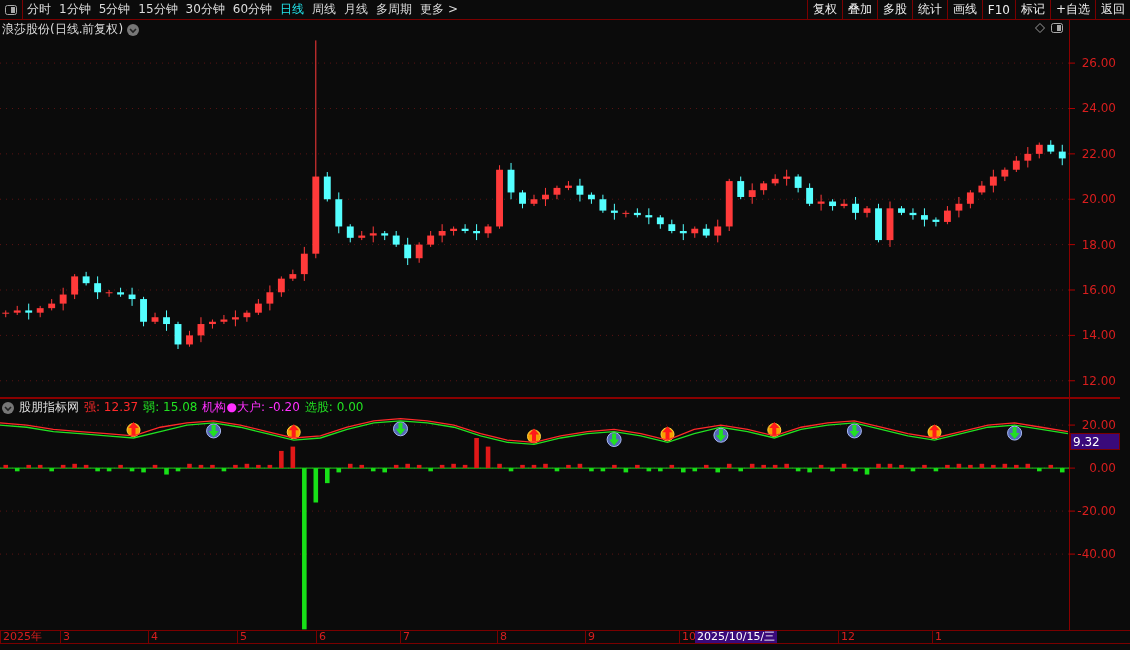 Image resolution: width=1130 pixels, height=650 pixels. What do you see at coordinates (111, 407) in the screenshot?
I see `legend-value: 强: 12.37` at bounding box center [111, 407].